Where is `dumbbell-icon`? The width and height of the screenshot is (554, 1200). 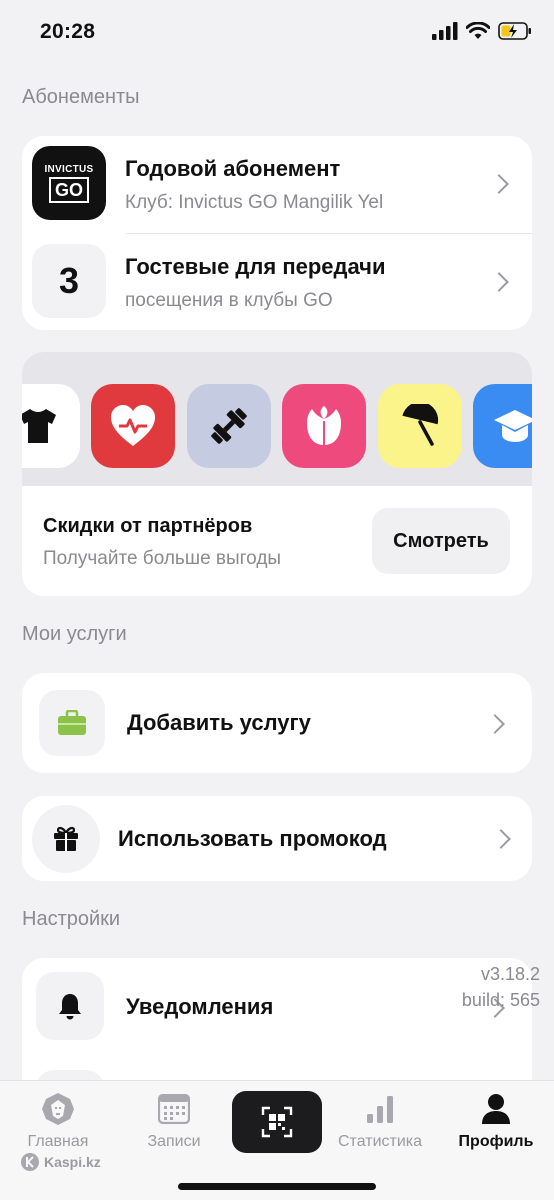 dumbbell-icon is located at coordinates (229, 426).